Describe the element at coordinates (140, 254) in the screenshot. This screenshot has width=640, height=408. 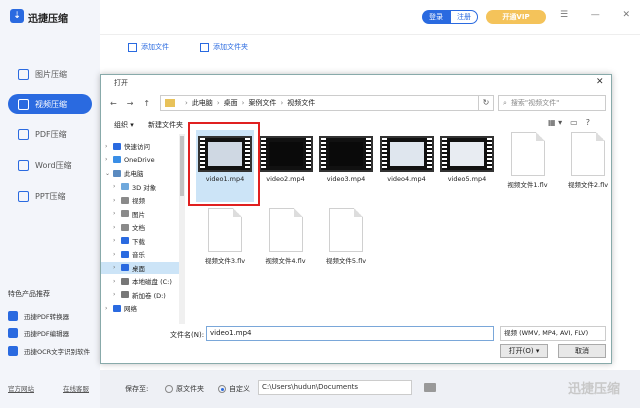
I see `tree-item: › 音乐` at that location.